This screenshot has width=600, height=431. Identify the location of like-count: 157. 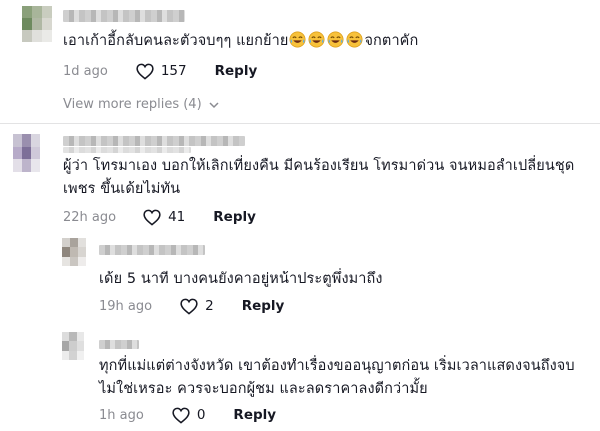
(173, 71).